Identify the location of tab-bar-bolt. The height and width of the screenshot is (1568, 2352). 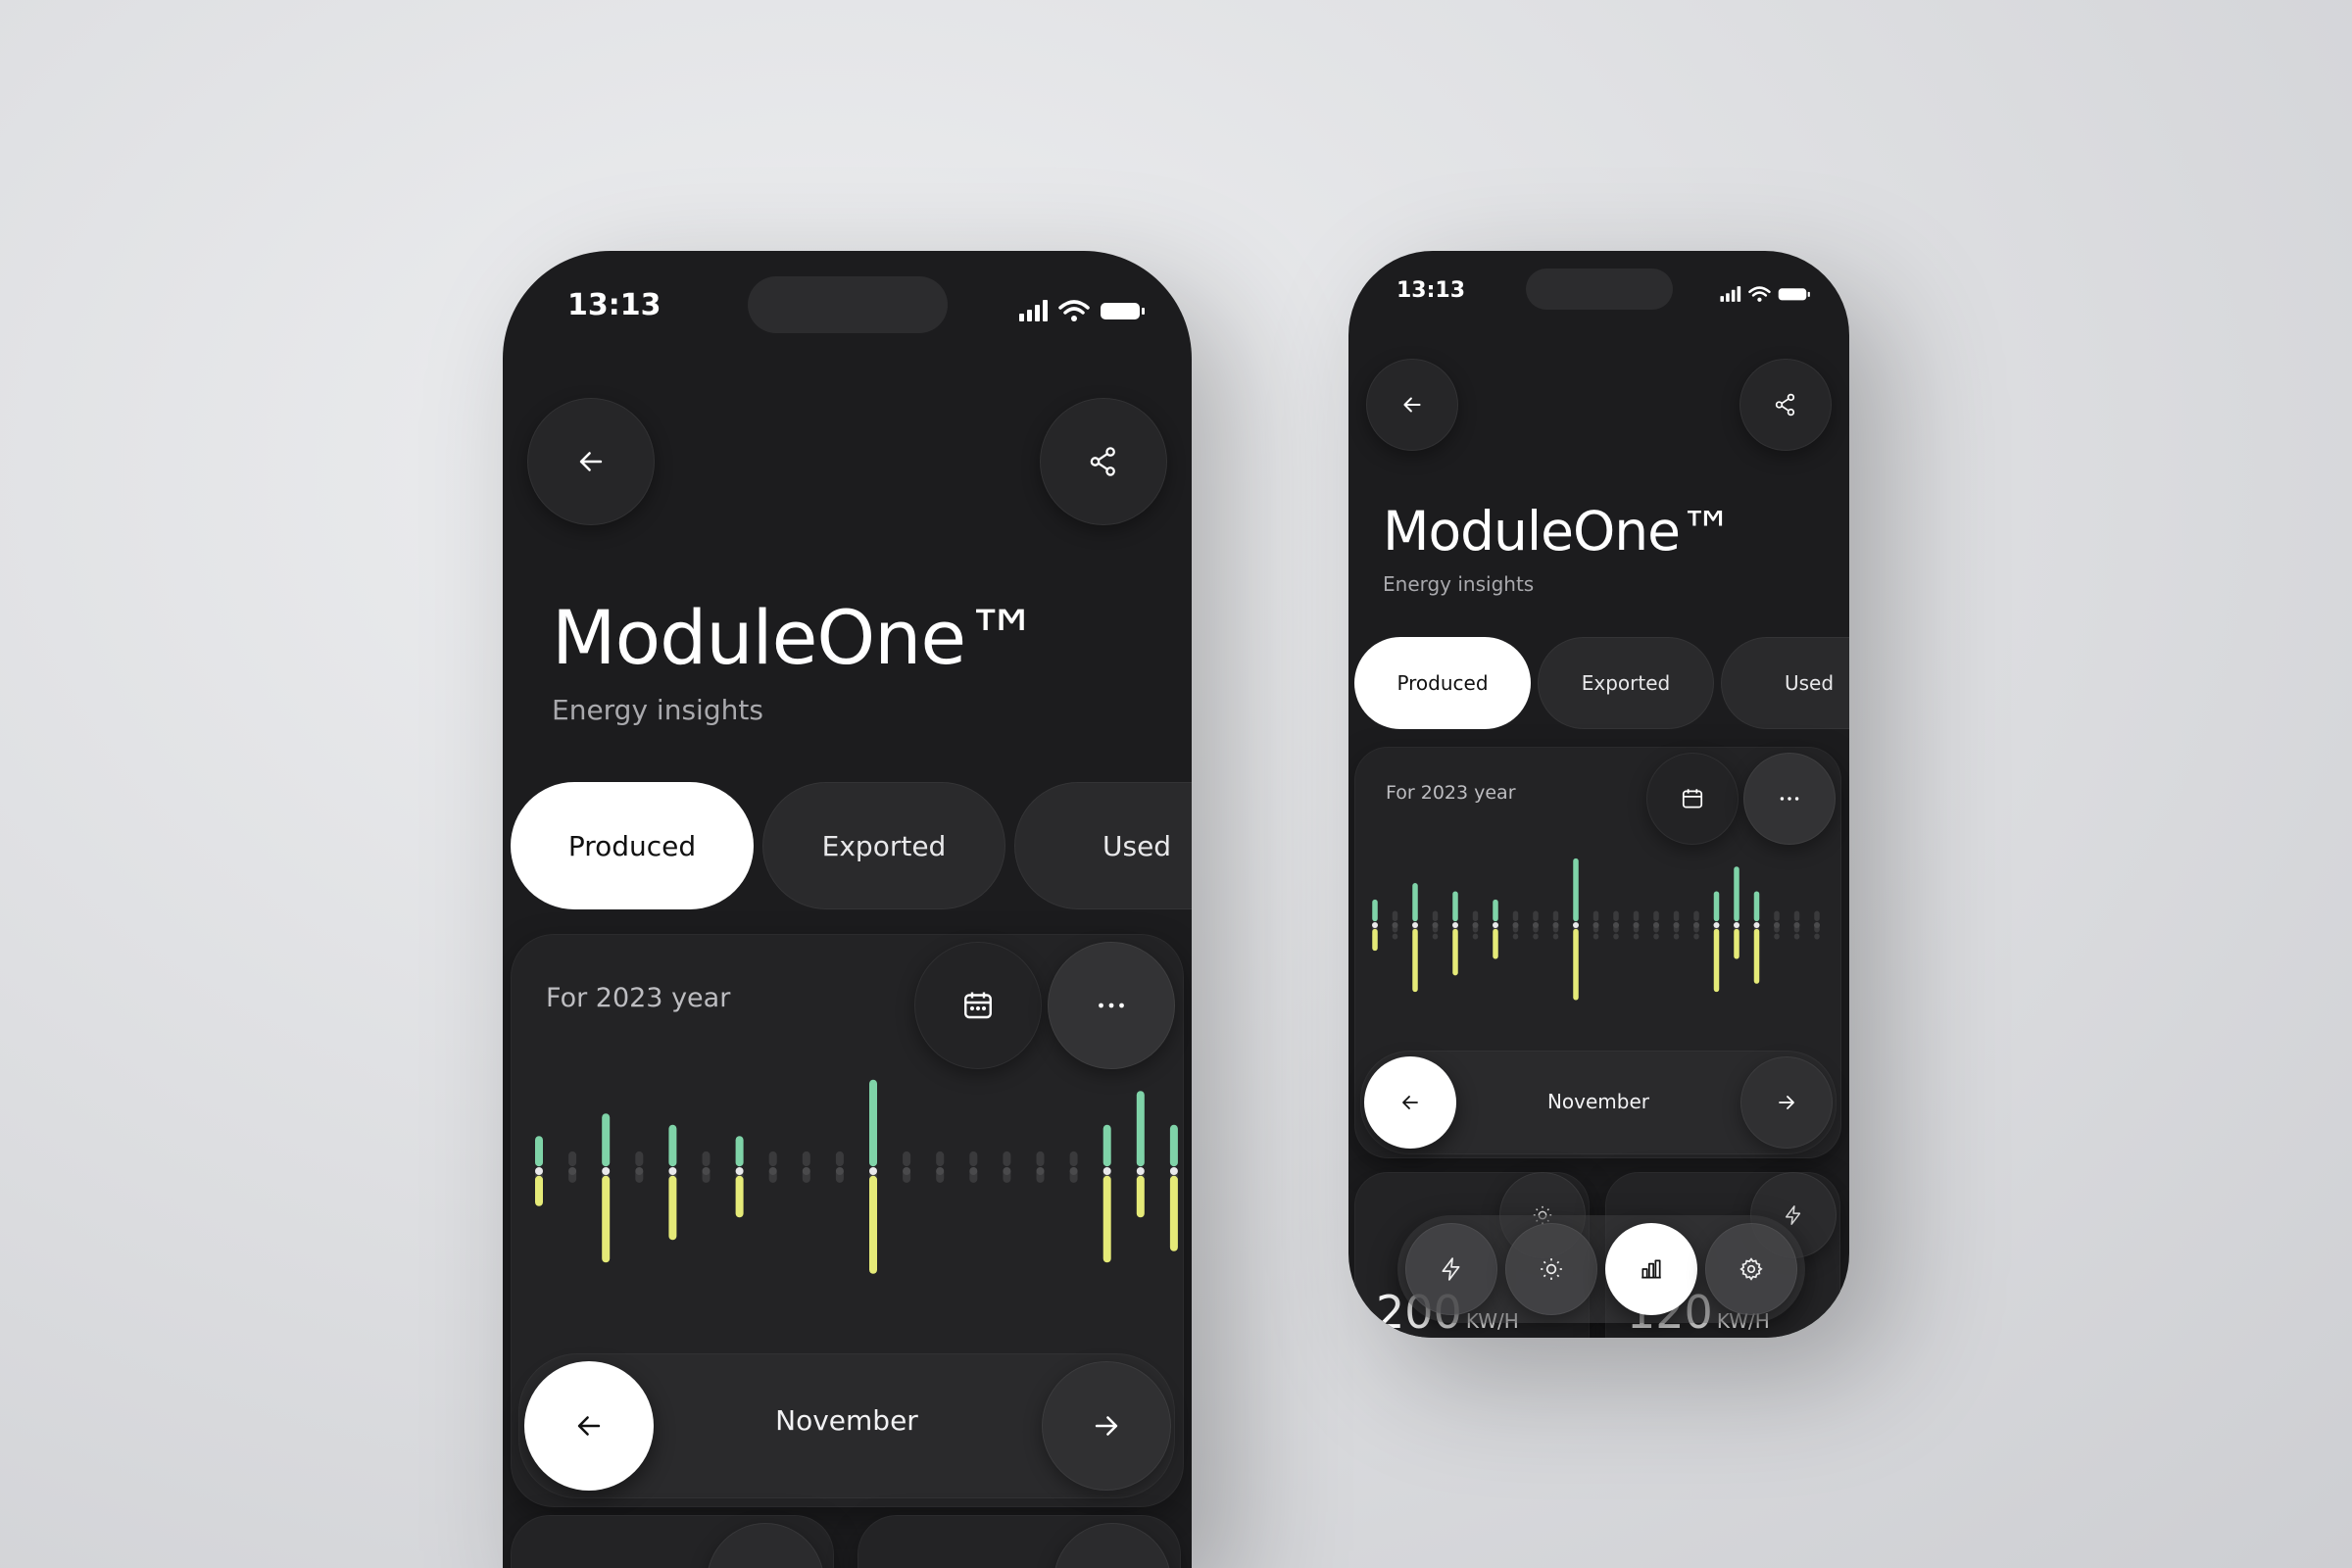
(1451, 1269).